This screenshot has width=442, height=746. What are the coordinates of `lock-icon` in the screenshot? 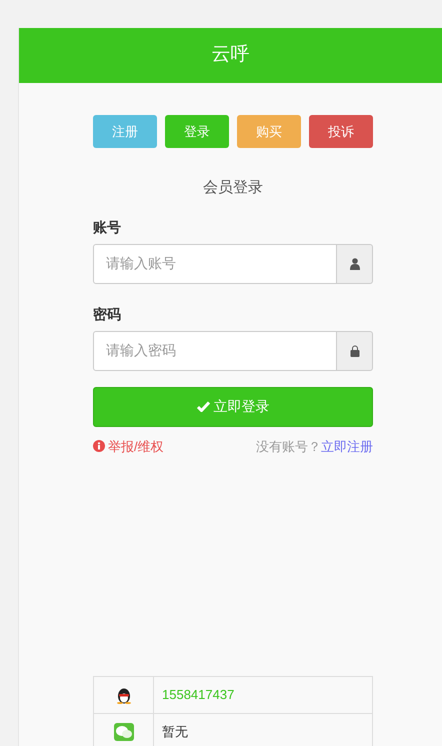 It's located at (355, 350).